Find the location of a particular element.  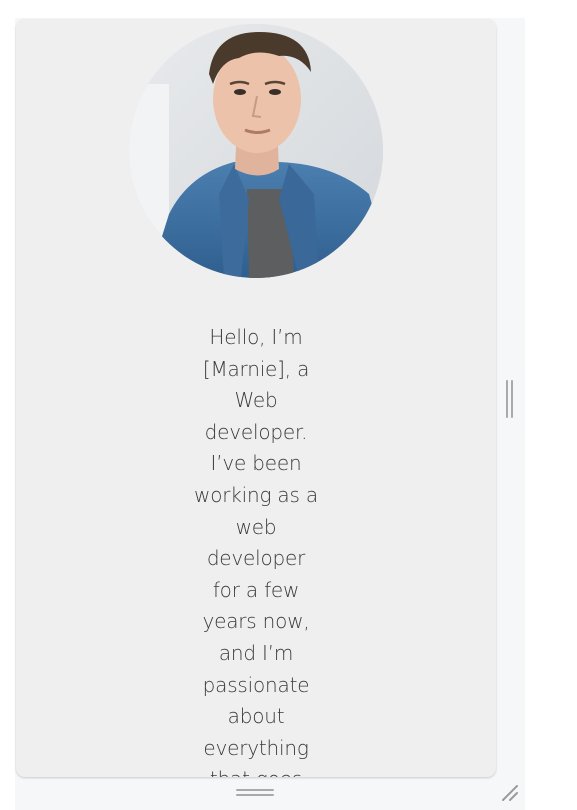

vertical-resize-handle-icon is located at coordinates (509, 399).